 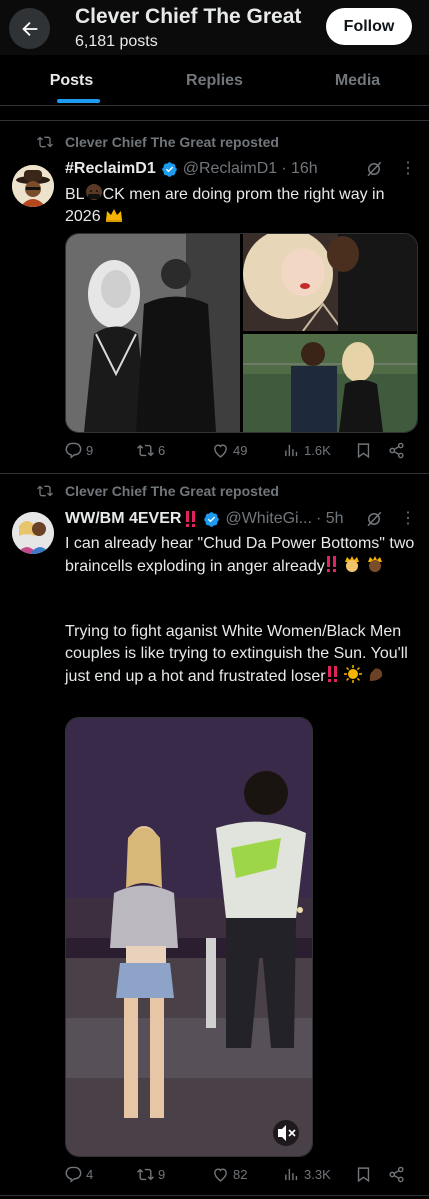 I want to click on posts-count: 6,181 posts, so click(x=116, y=41).